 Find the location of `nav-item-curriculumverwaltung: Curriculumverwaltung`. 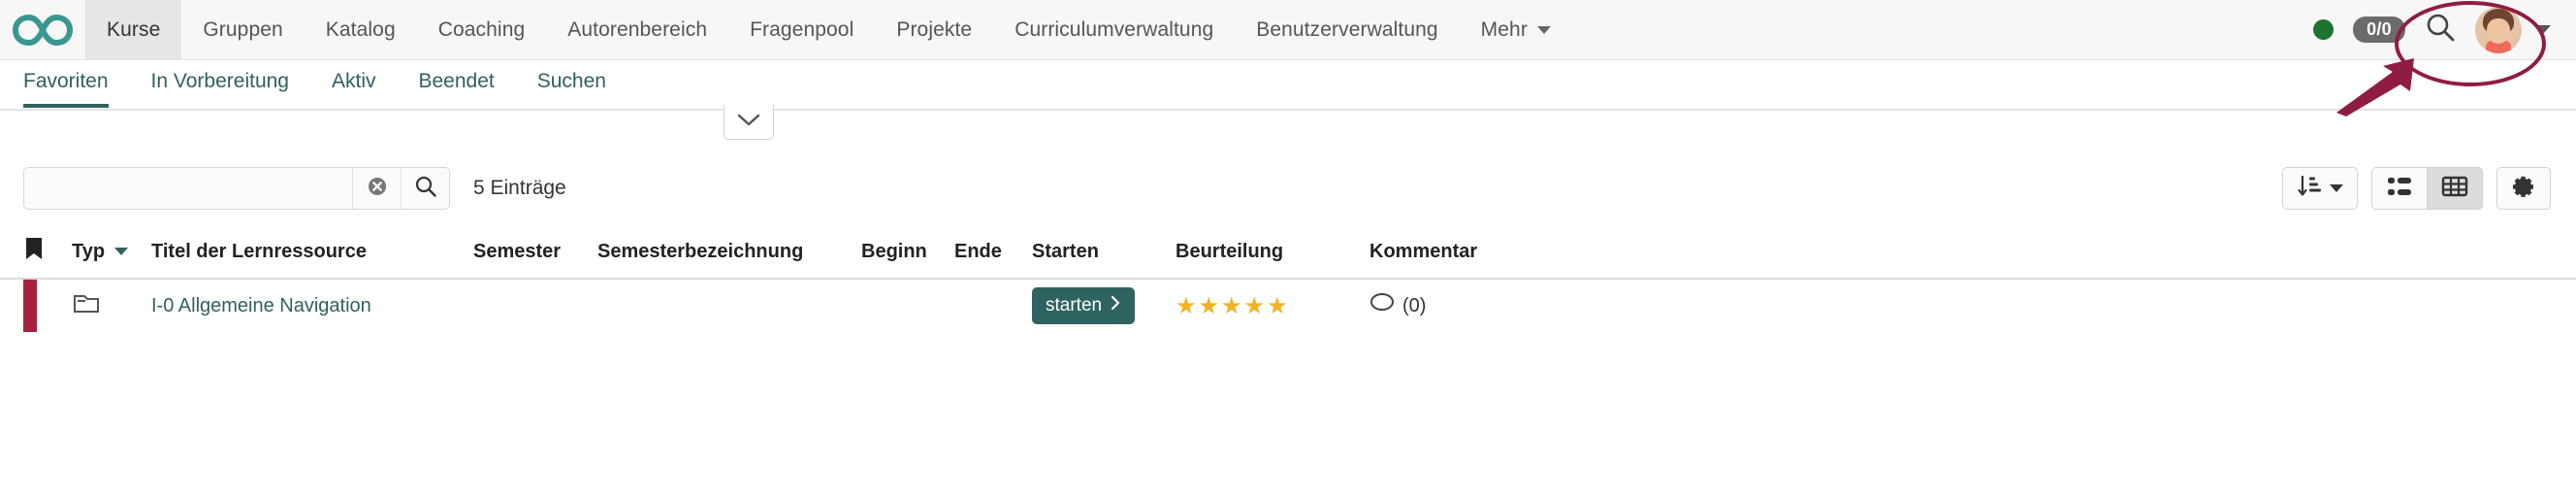

nav-item-curriculumverwaltung: Curriculumverwaltung is located at coordinates (1114, 29).